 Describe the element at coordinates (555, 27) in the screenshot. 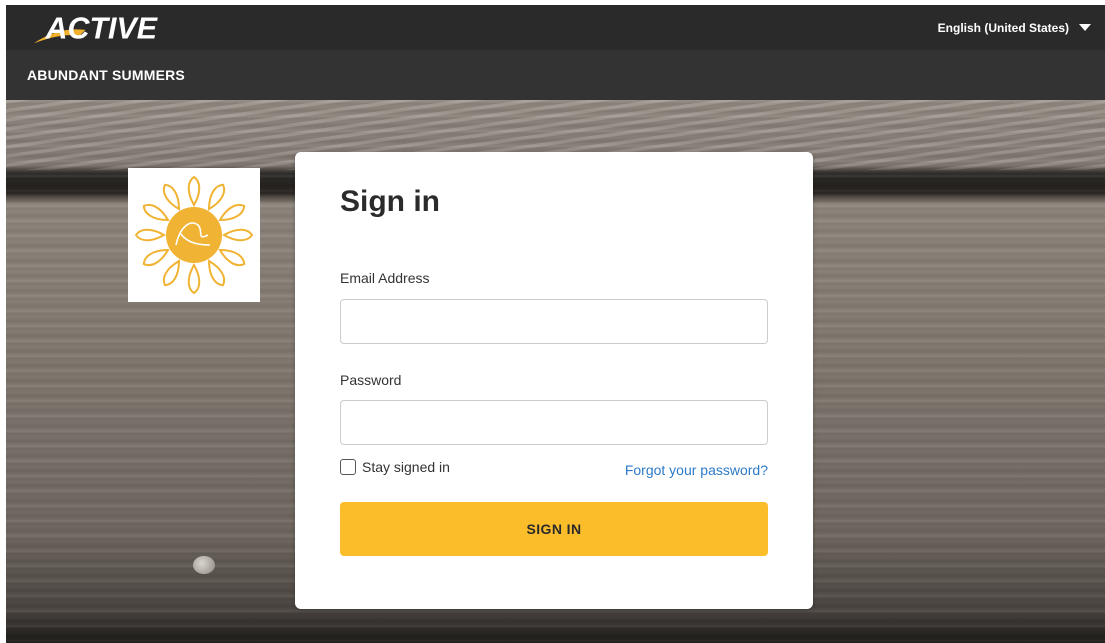

I see `top-bar: ACTIVE English (United States)` at that location.